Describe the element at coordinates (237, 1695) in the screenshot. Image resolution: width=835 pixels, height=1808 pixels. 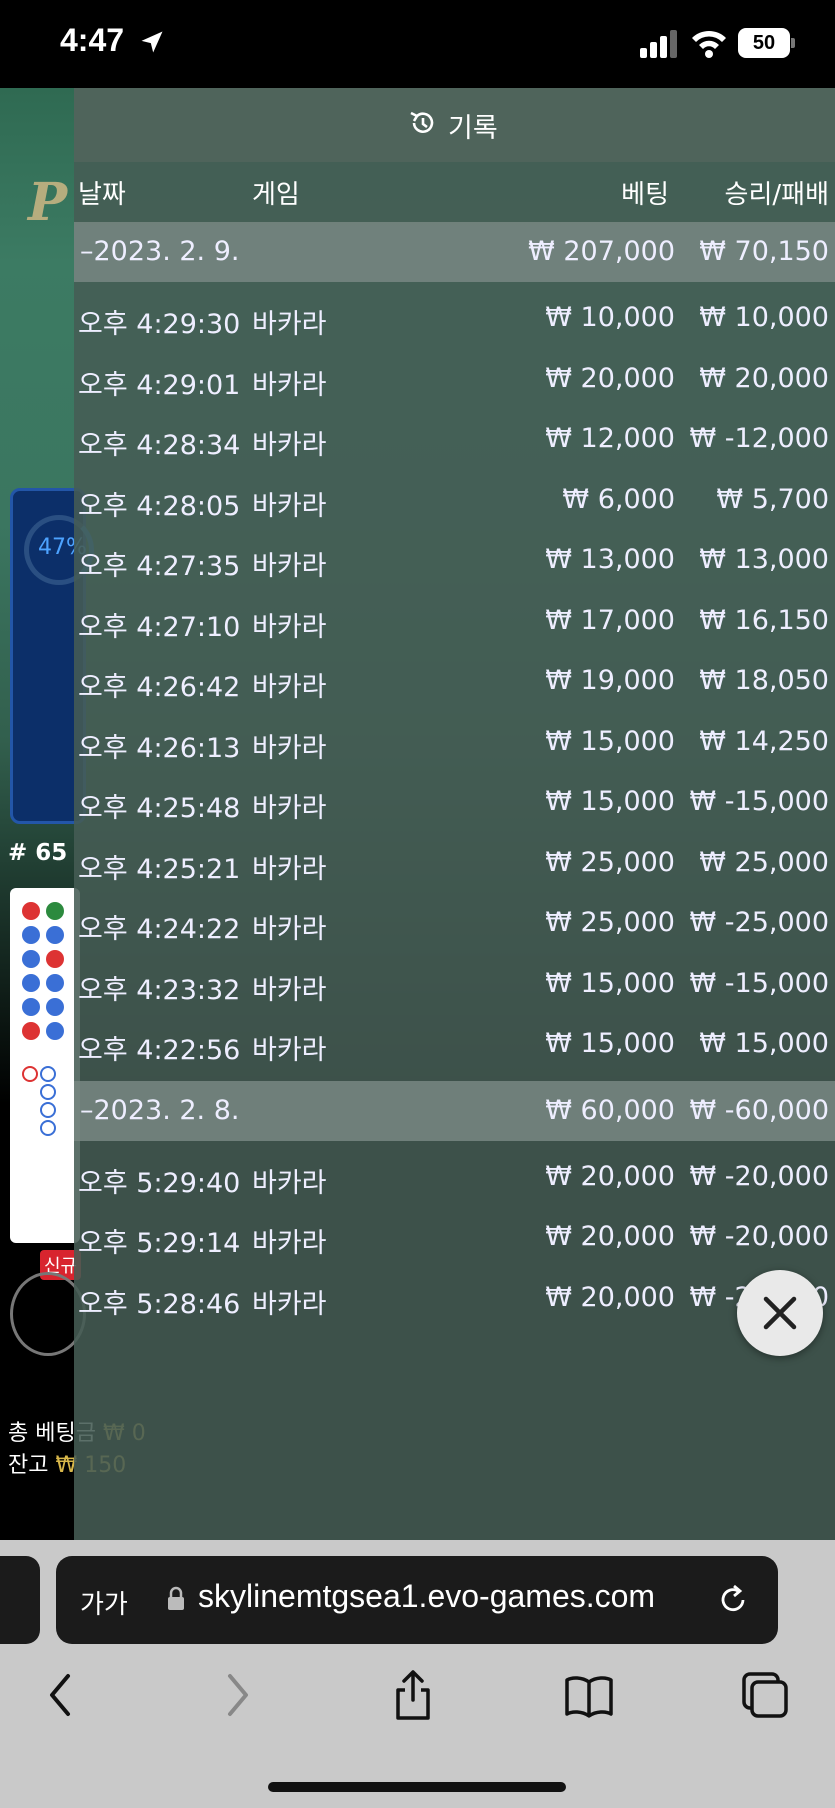
I see `chevron-right-icon` at that location.